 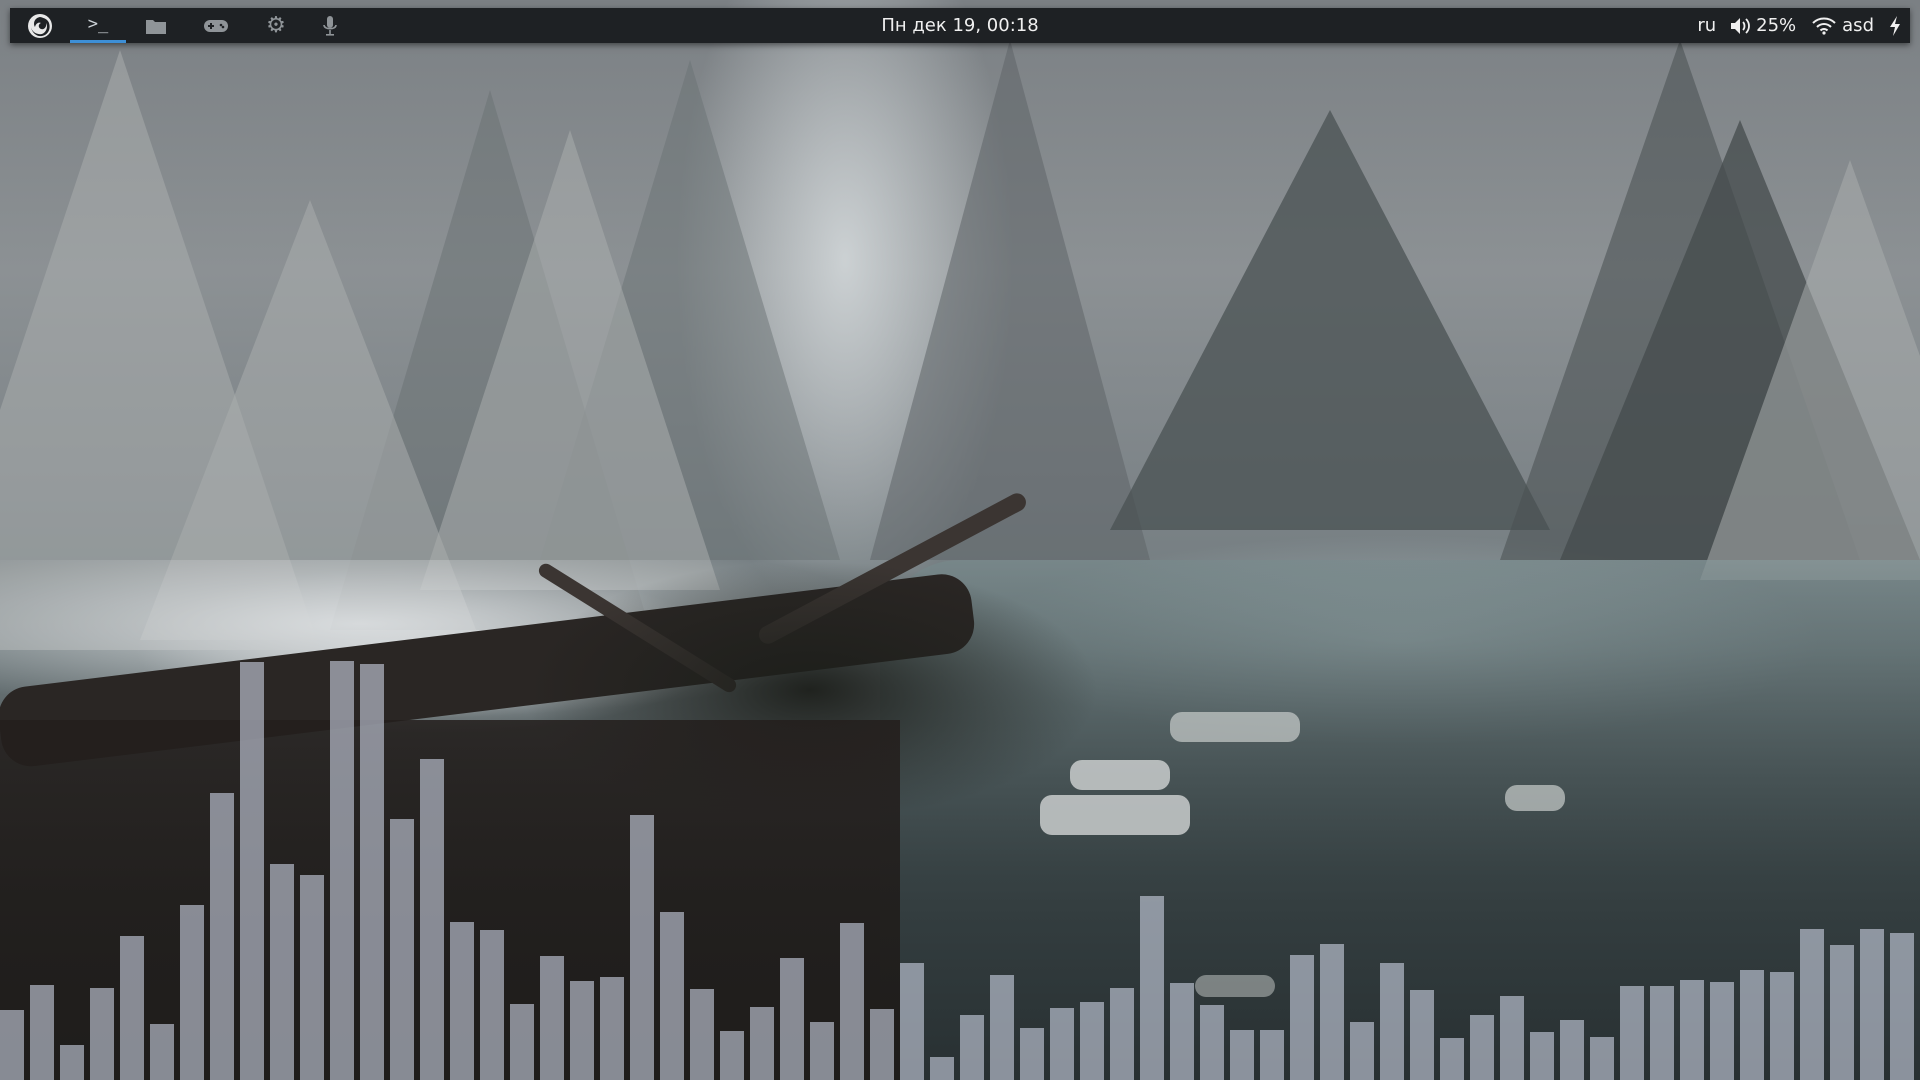 I want to click on firefox-icon, so click(x=40, y=25).